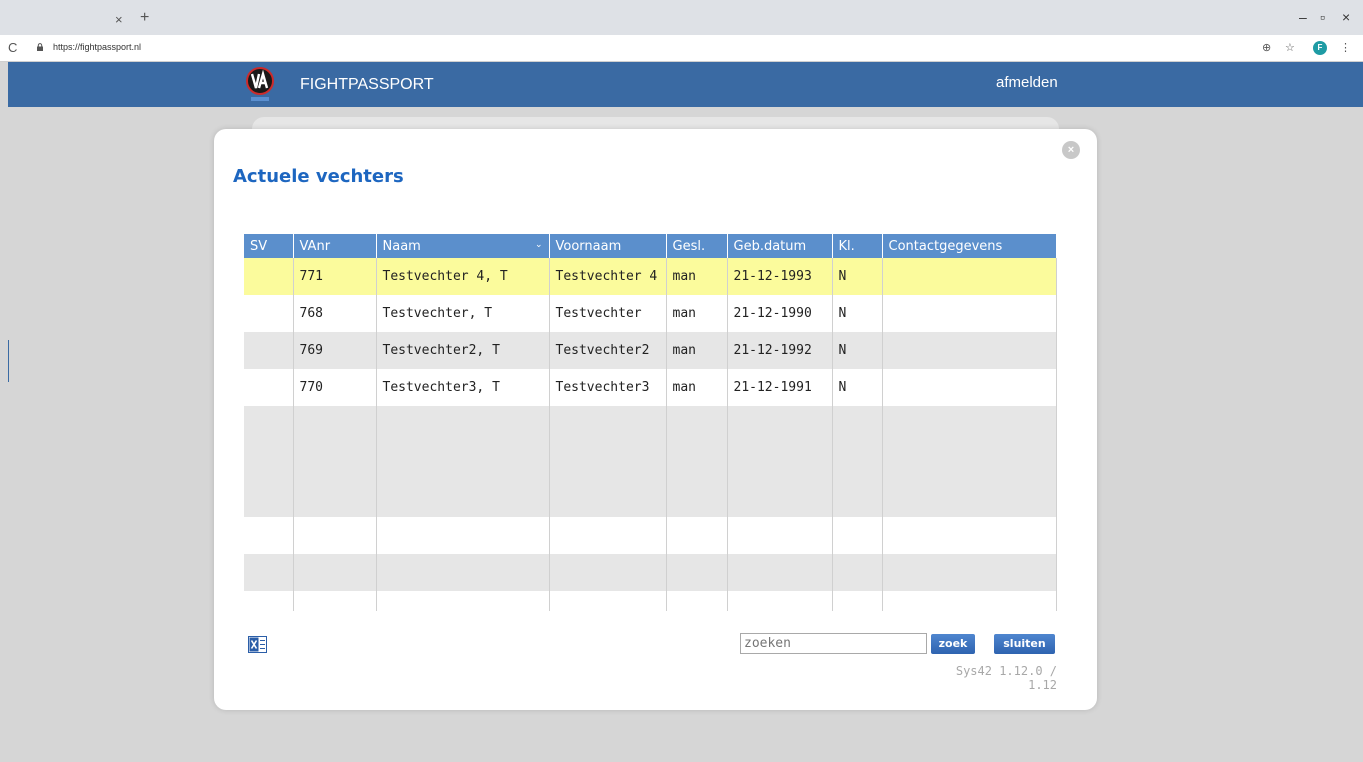 This screenshot has height=762, width=1363. Describe the element at coordinates (780, 246) in the screenshot. I see `column-header-gebdatum: Geb.datum` at that location.